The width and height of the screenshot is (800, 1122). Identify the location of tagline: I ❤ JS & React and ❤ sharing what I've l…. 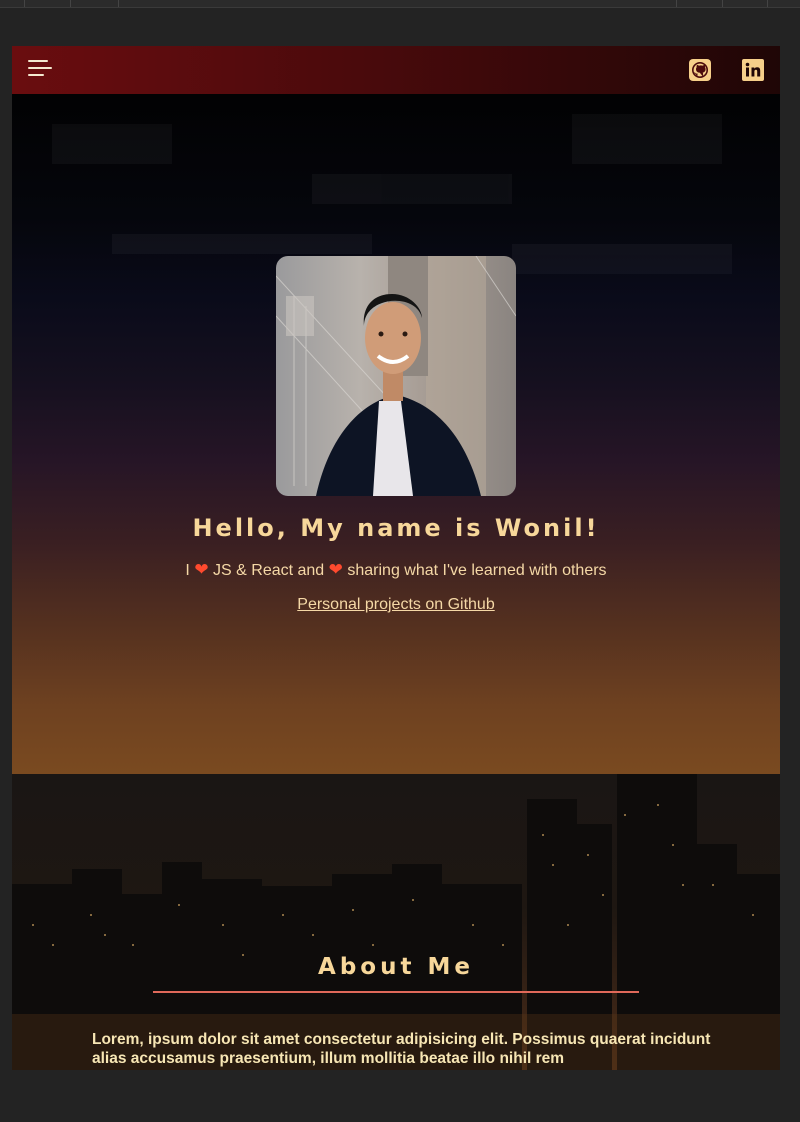
(396, 570).